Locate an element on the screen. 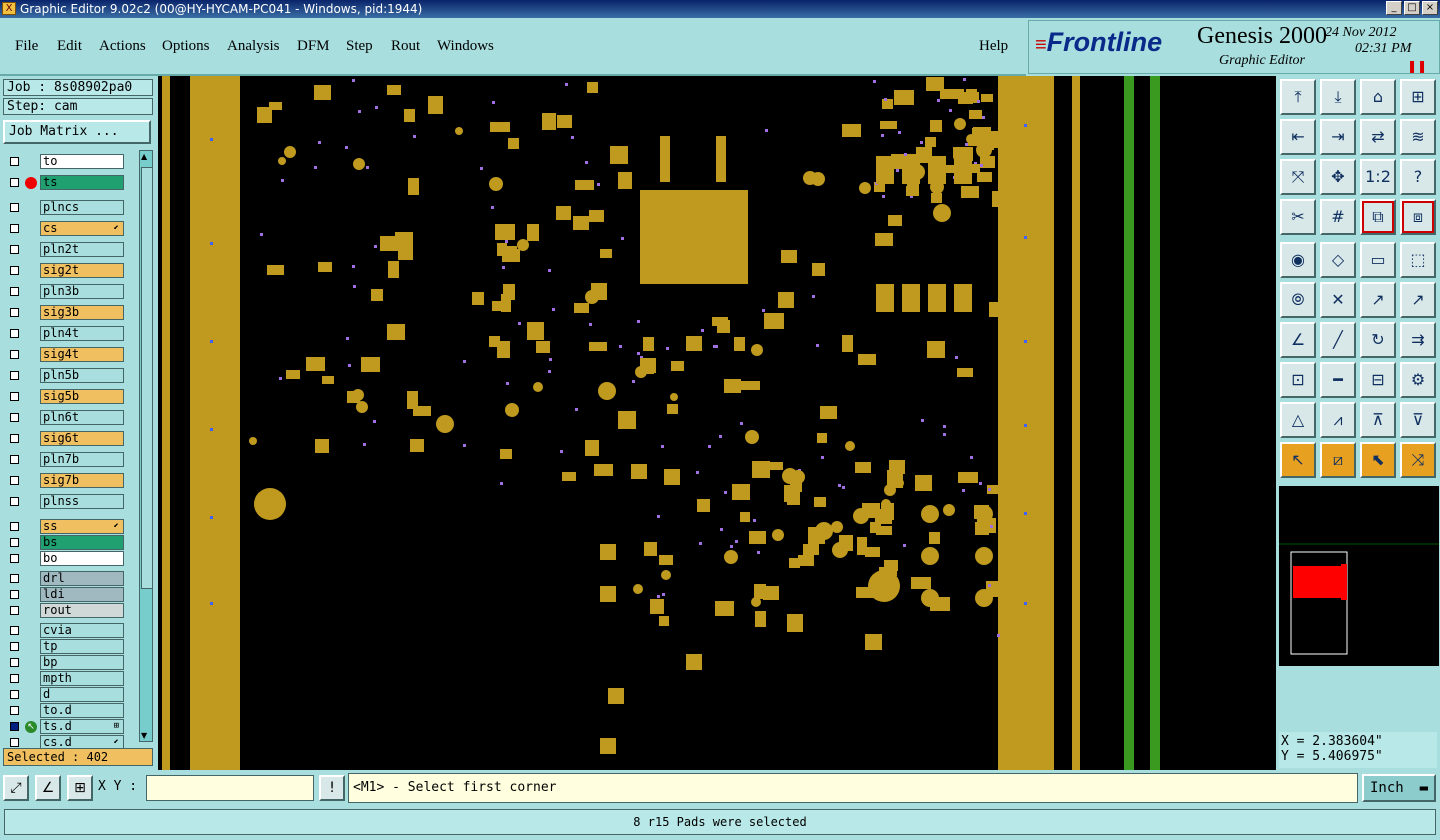 This screenshot has height=840, width=1440. layer-name: sig3b is located at coordinates (82, 312).